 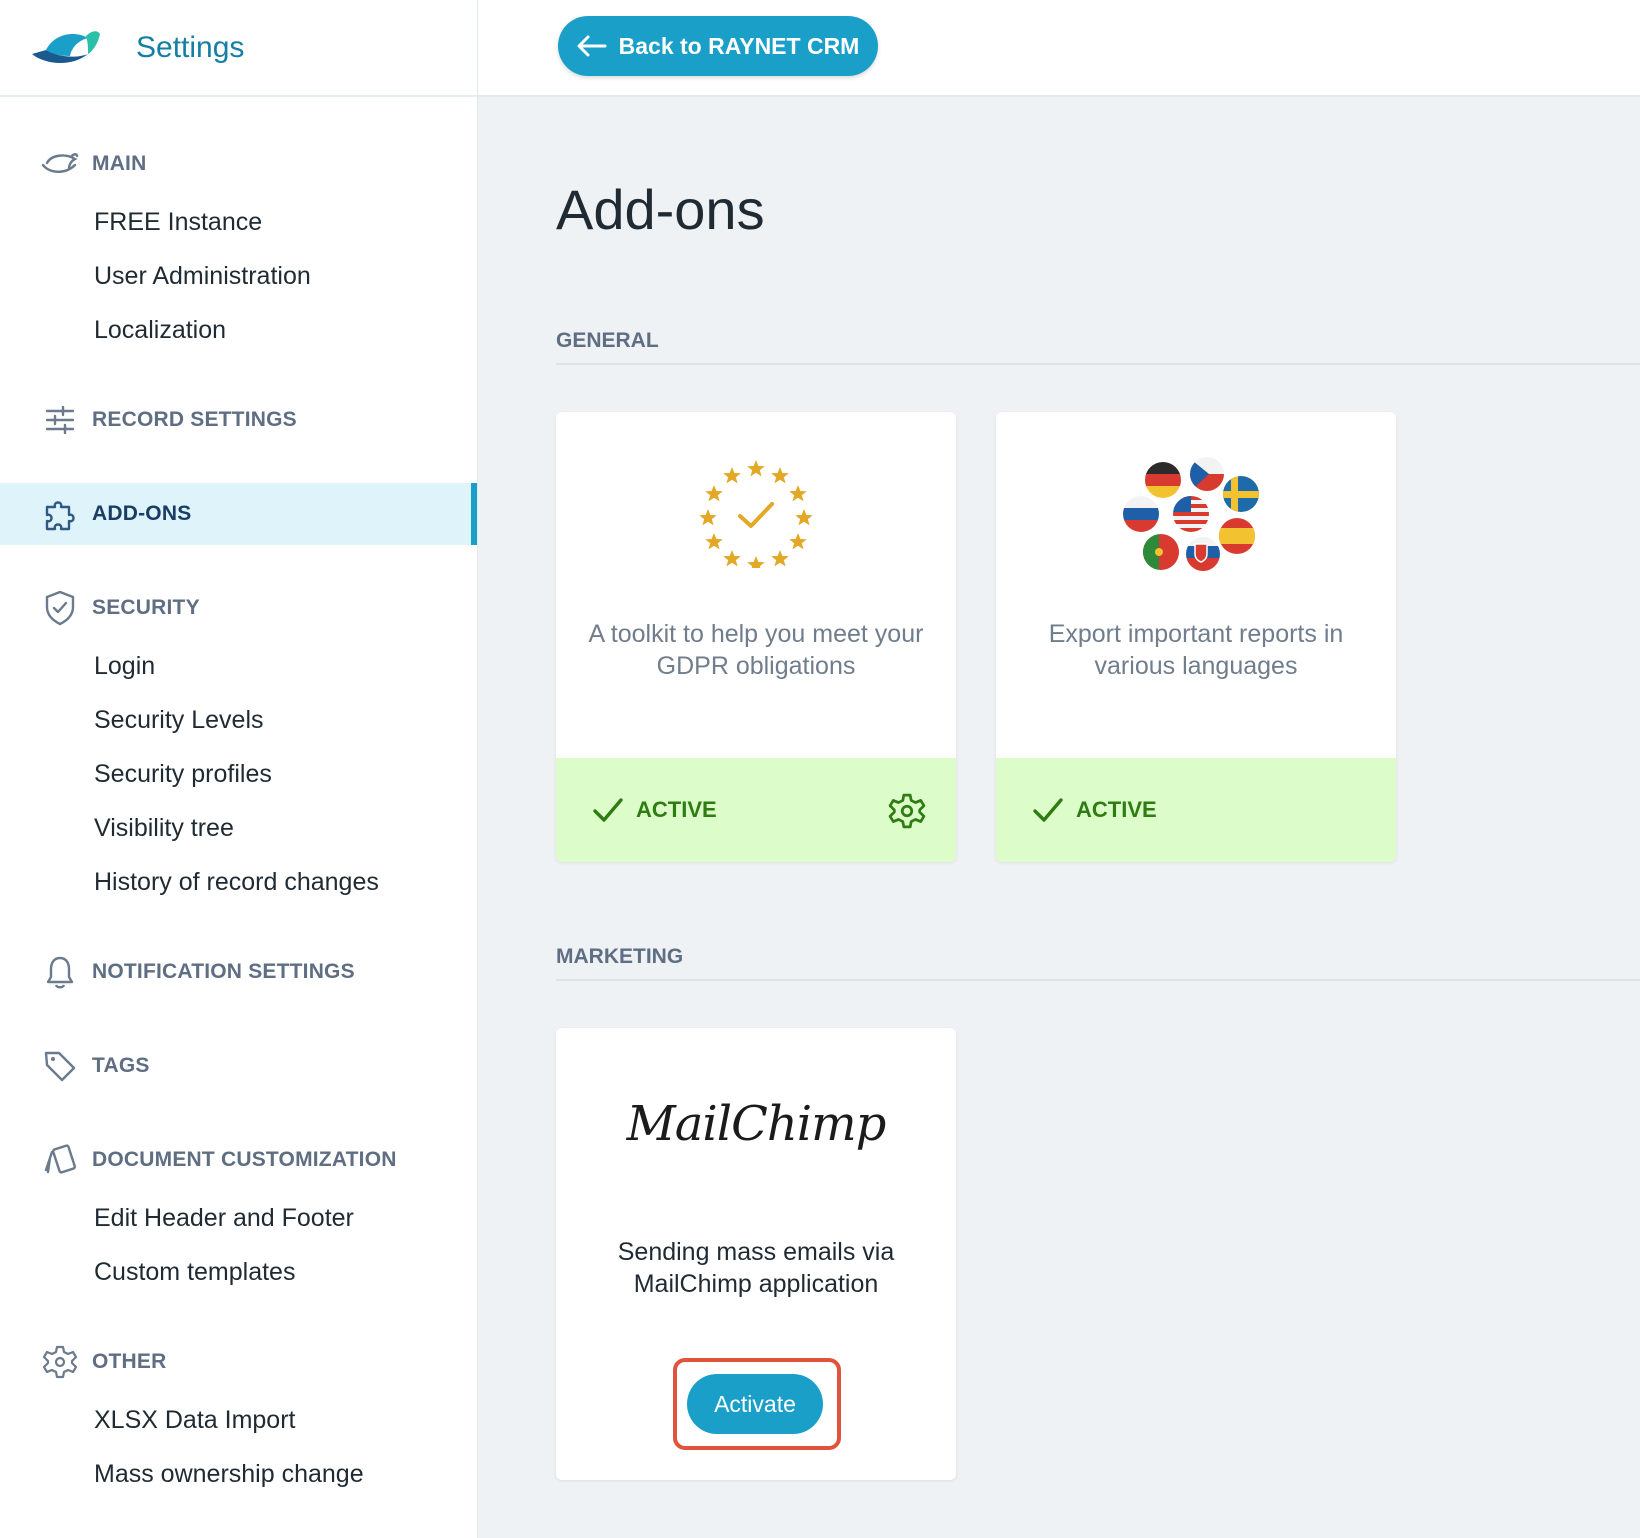 What do you see at coordinates (238, 1362) in the screenshot?
I see `nav-section-other-header: OTHER` at bounding box center [238, 1362].